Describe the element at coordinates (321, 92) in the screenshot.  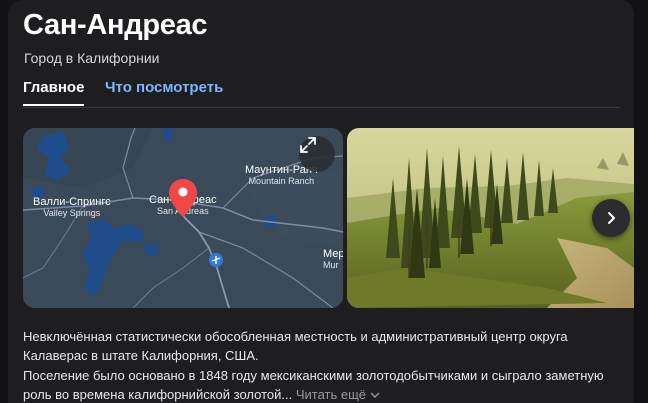
I see `tab-bar: Главное Что посмотреть` at that location.